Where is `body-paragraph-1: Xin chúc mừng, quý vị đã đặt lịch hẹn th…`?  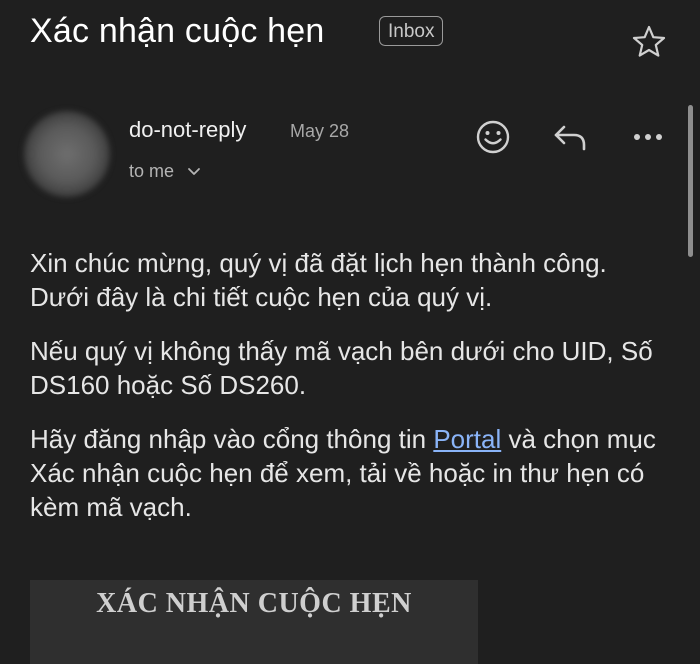 body-paragraph-1: Xin chúc mừng, quý vị đã đặt lịch hẹn th… is located at coordinates (318, 280).